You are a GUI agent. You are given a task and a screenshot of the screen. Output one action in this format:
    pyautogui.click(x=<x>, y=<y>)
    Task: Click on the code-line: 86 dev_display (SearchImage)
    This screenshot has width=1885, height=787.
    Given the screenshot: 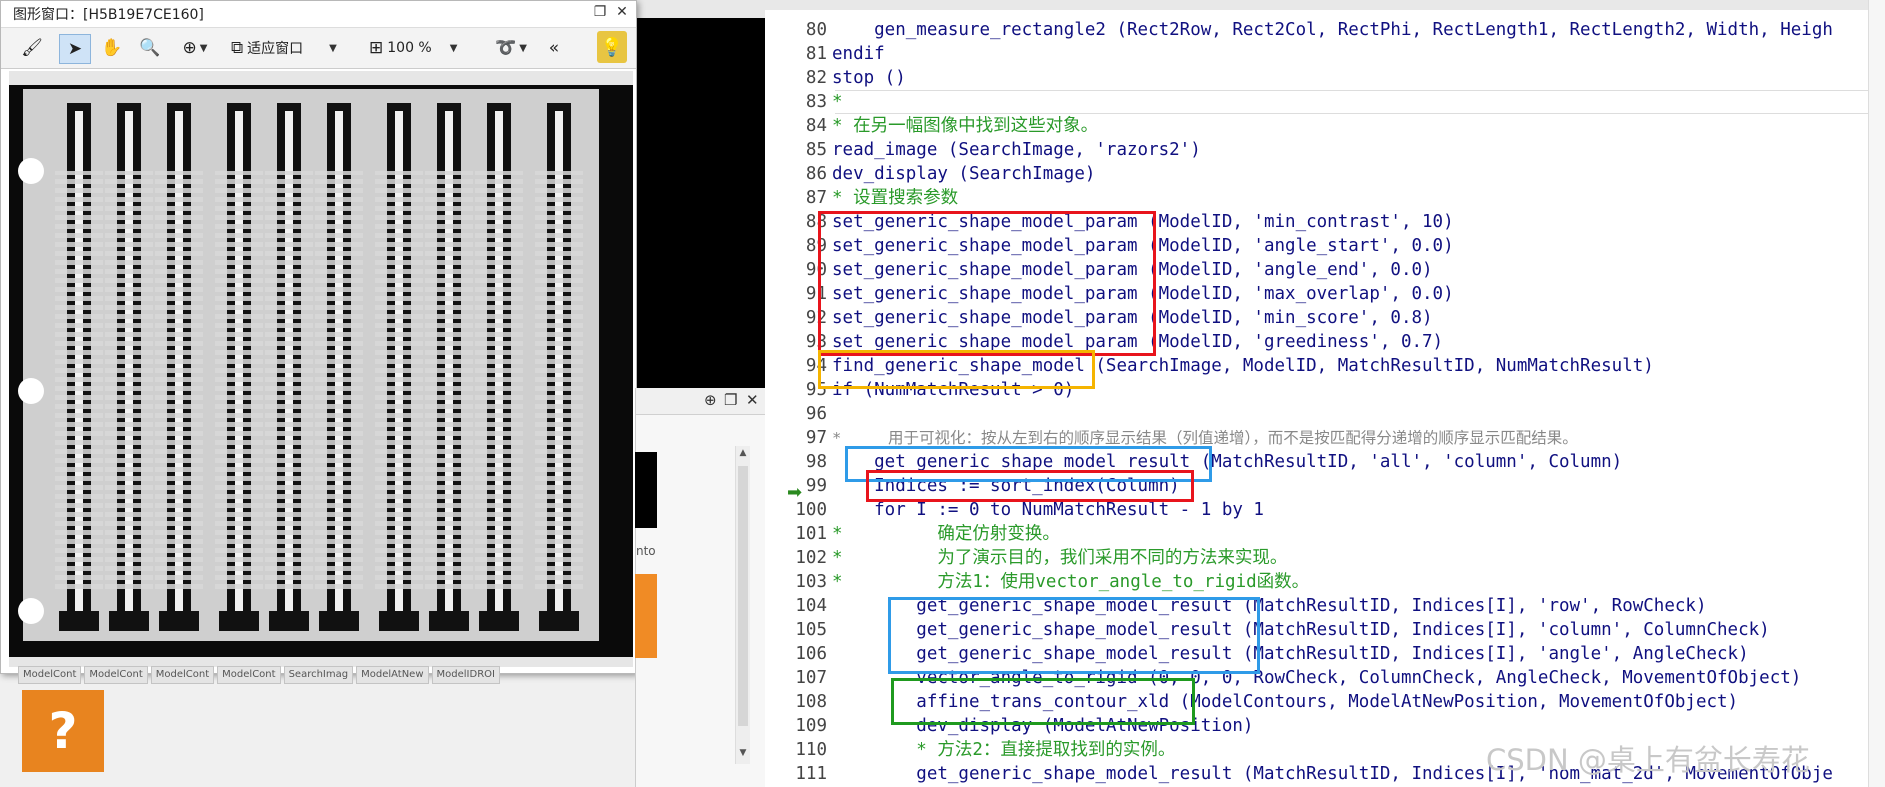 What is the action you would take?
    pyautogui.click(x=1325, y=174)
    